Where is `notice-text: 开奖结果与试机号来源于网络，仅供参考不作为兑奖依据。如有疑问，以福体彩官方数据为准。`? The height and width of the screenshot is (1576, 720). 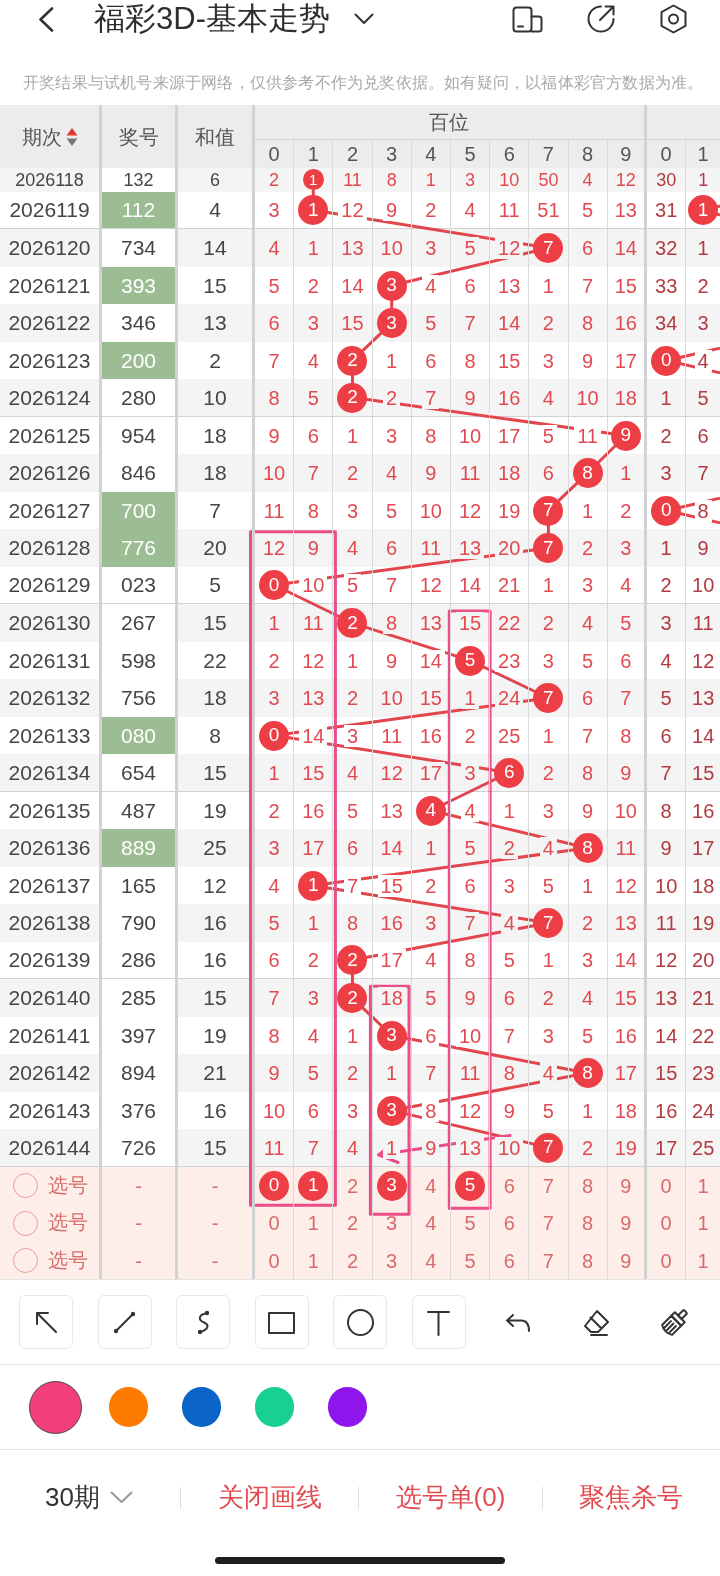 notice-text: 开奖结果与试机号来源于网络，仅供参考不作为兑奖依据。如有疑问，以福体彩官方数据为准。 is located at coordinates (363, 82).